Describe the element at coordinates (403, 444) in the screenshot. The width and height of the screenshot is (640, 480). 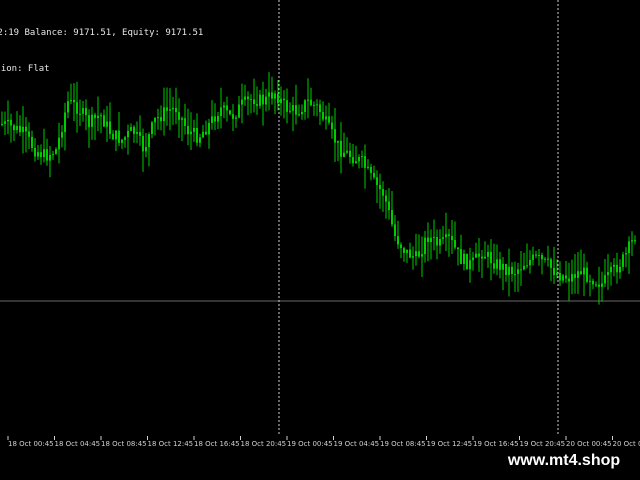
I see `x-tick-label: 19 Oct 08:45` at that location.